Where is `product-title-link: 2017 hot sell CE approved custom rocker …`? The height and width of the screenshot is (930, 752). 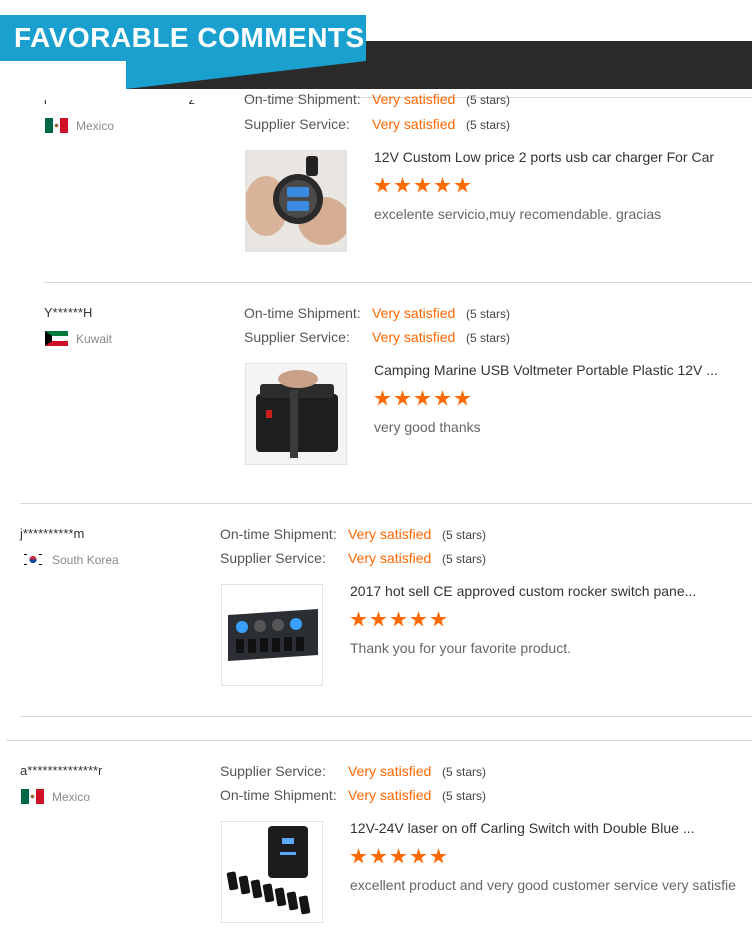 product-title-link: 2017 hot sell CE approved custom rocker … is located at coordinates (535, 591).